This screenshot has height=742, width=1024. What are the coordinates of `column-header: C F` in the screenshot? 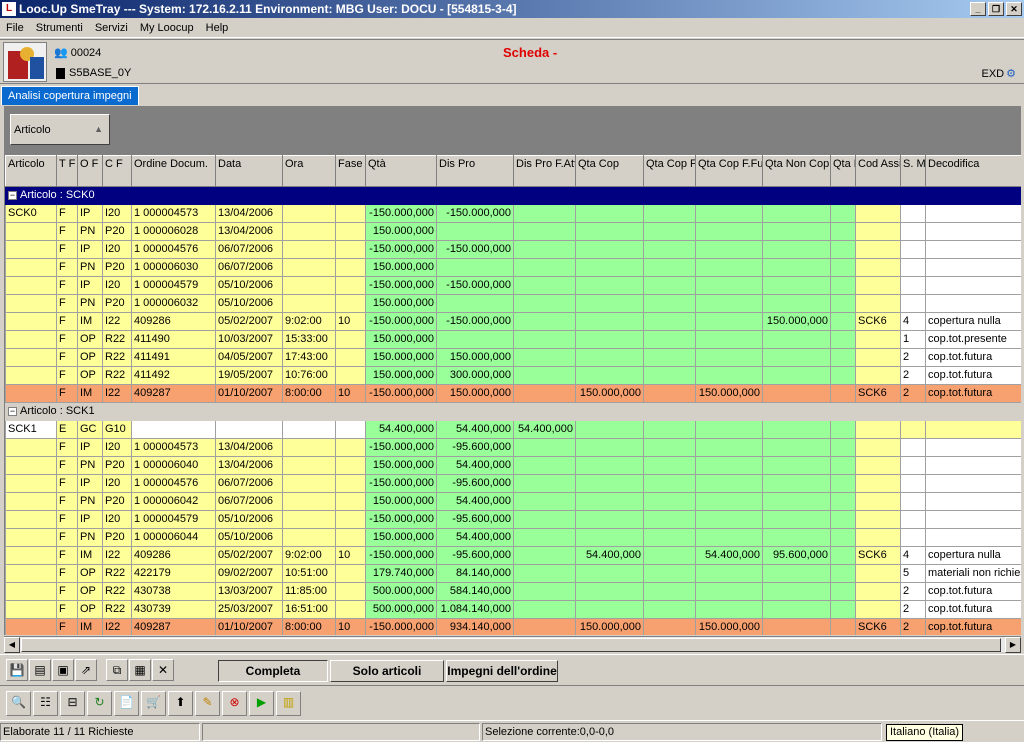 It's located at (117, 171).